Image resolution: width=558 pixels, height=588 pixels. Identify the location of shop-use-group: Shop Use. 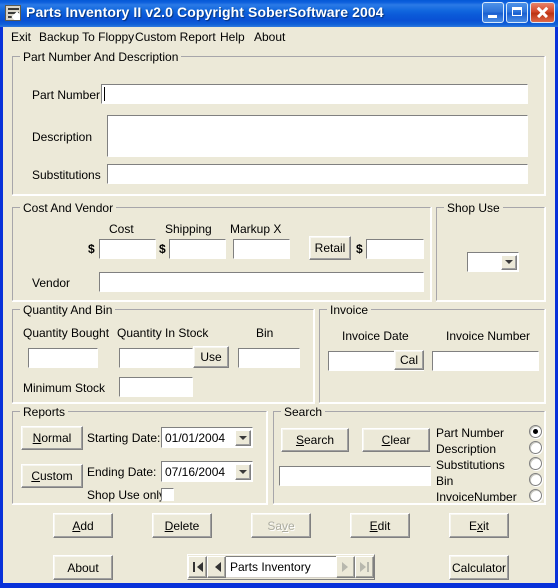
(491, 251).